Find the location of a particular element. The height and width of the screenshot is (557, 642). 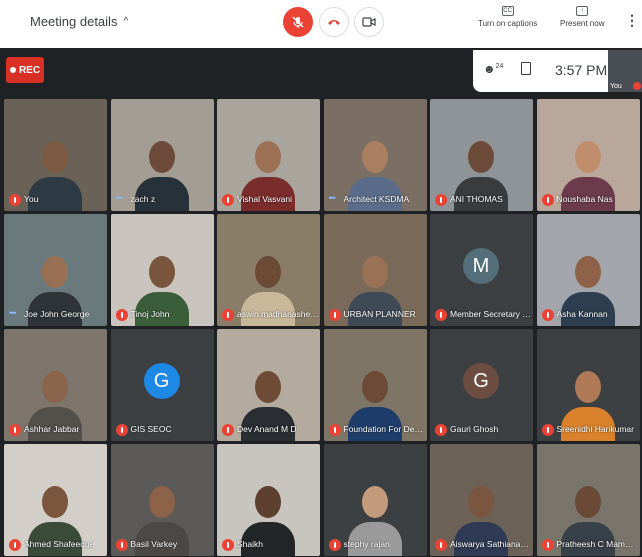

participant-tile: Asha Kannan is located at coordinates (588, 270).